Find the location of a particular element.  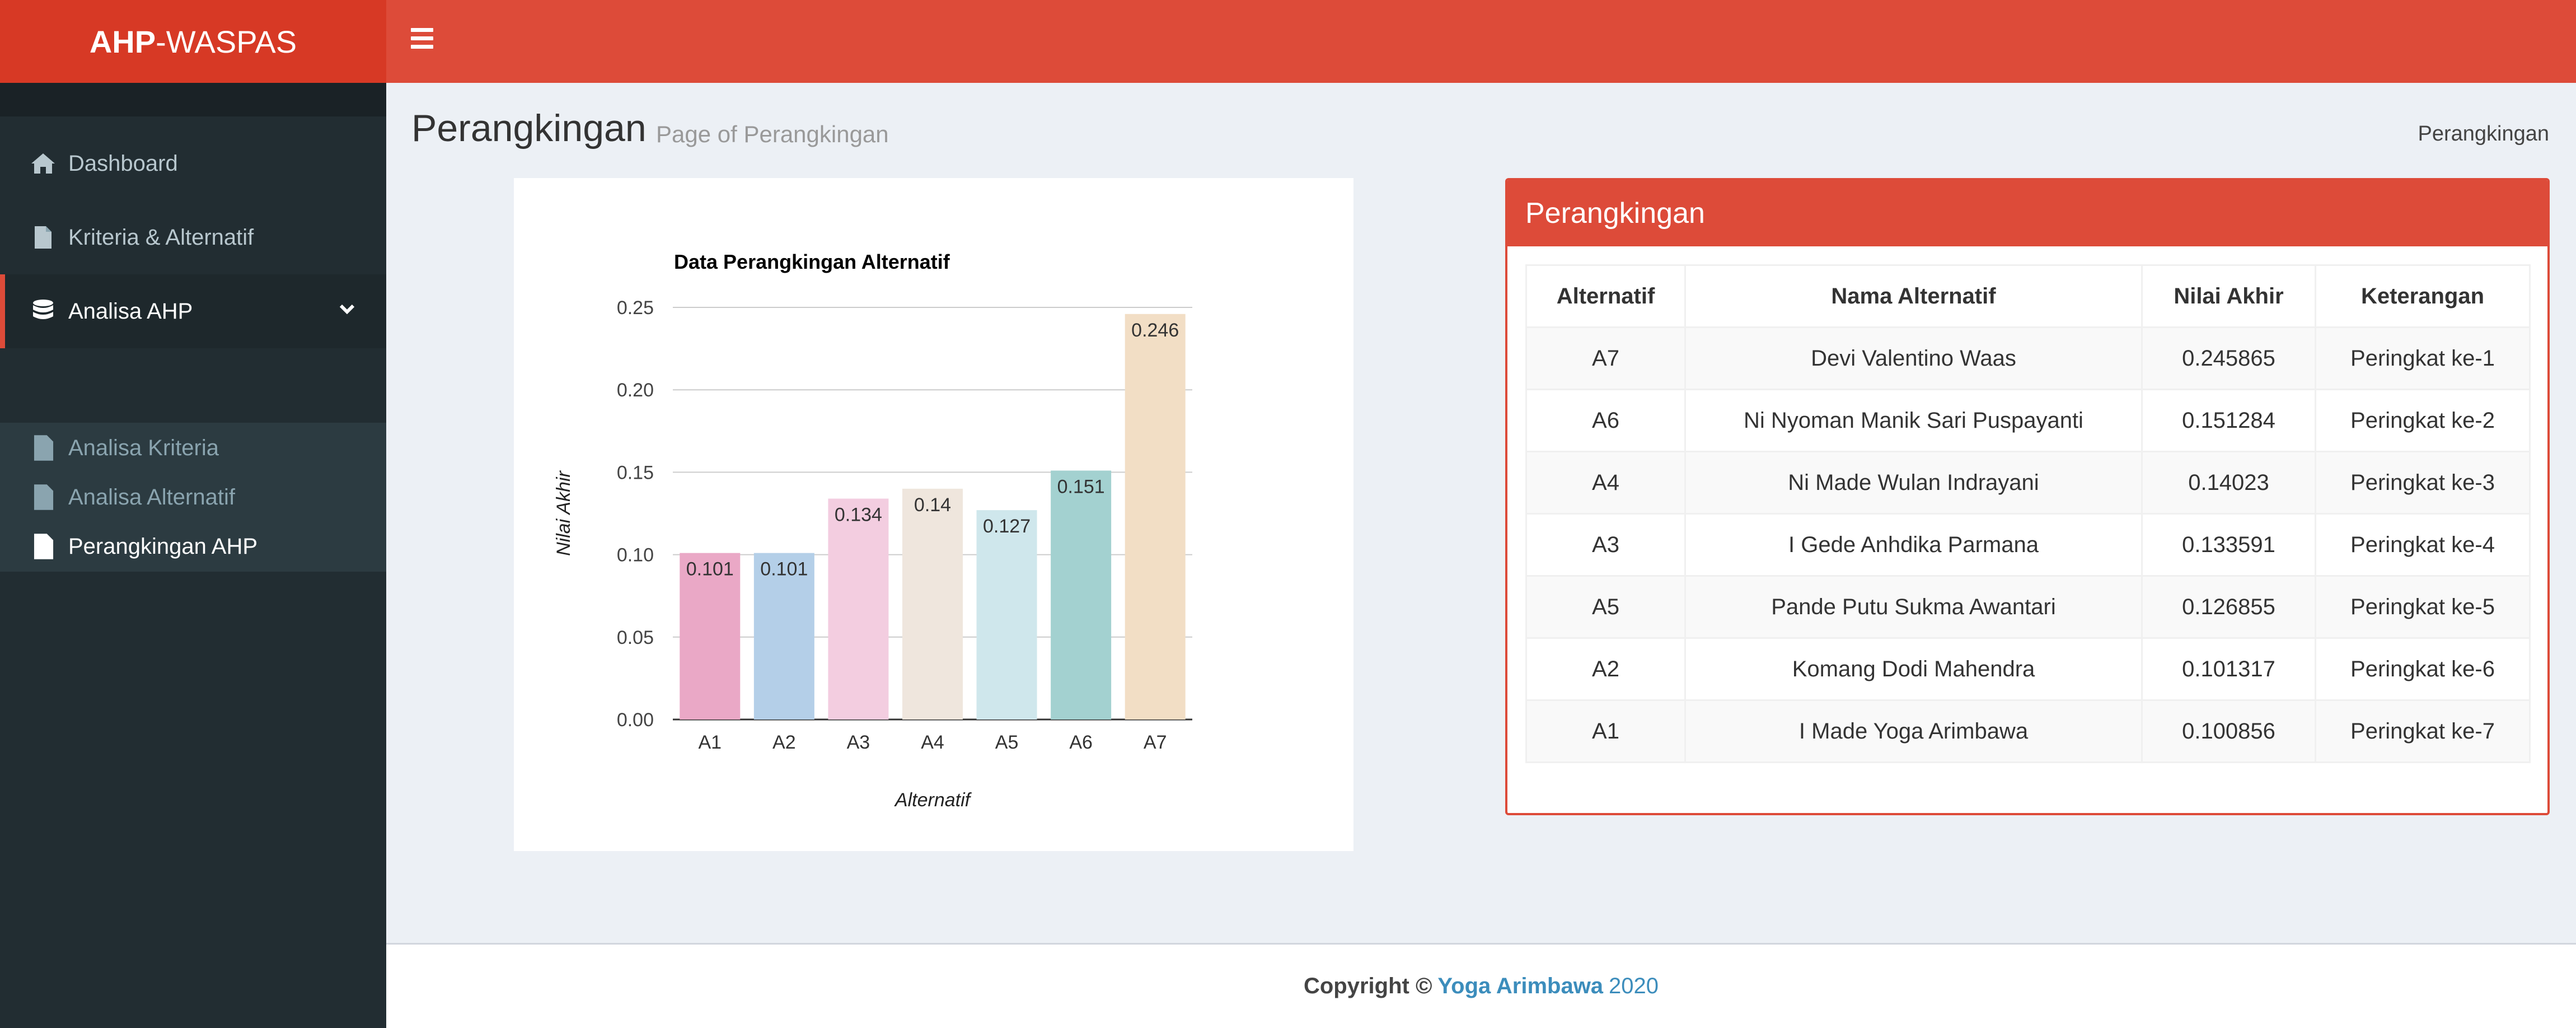

x-tick-label: A4 is located at coordinates (932, 742).